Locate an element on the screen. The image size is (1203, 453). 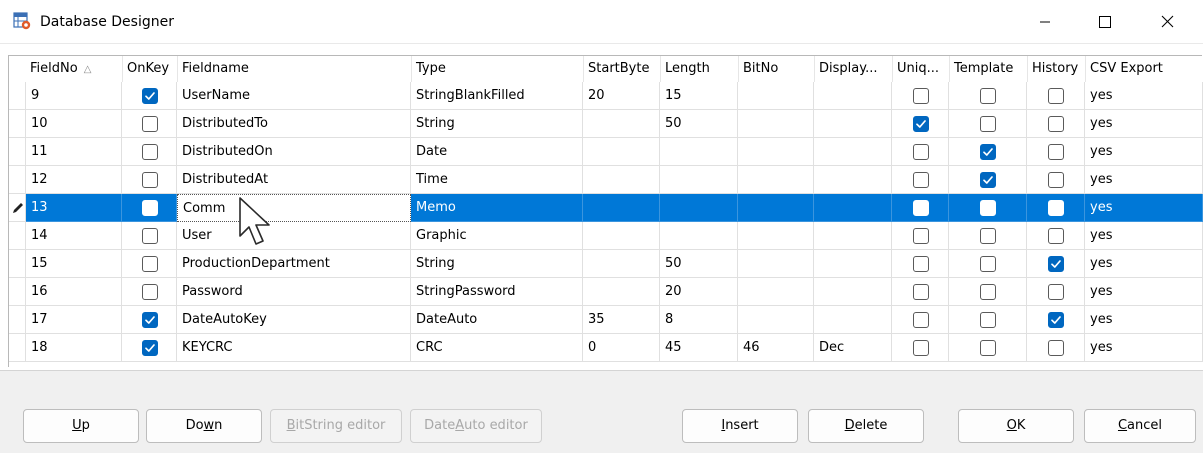
up-button: Up is located at coordinates (81, 426).